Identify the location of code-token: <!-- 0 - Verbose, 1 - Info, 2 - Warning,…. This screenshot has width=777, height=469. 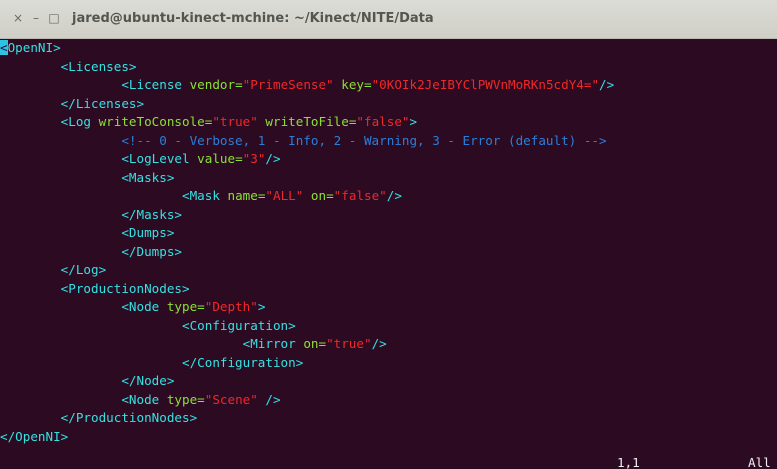
(364, 140).